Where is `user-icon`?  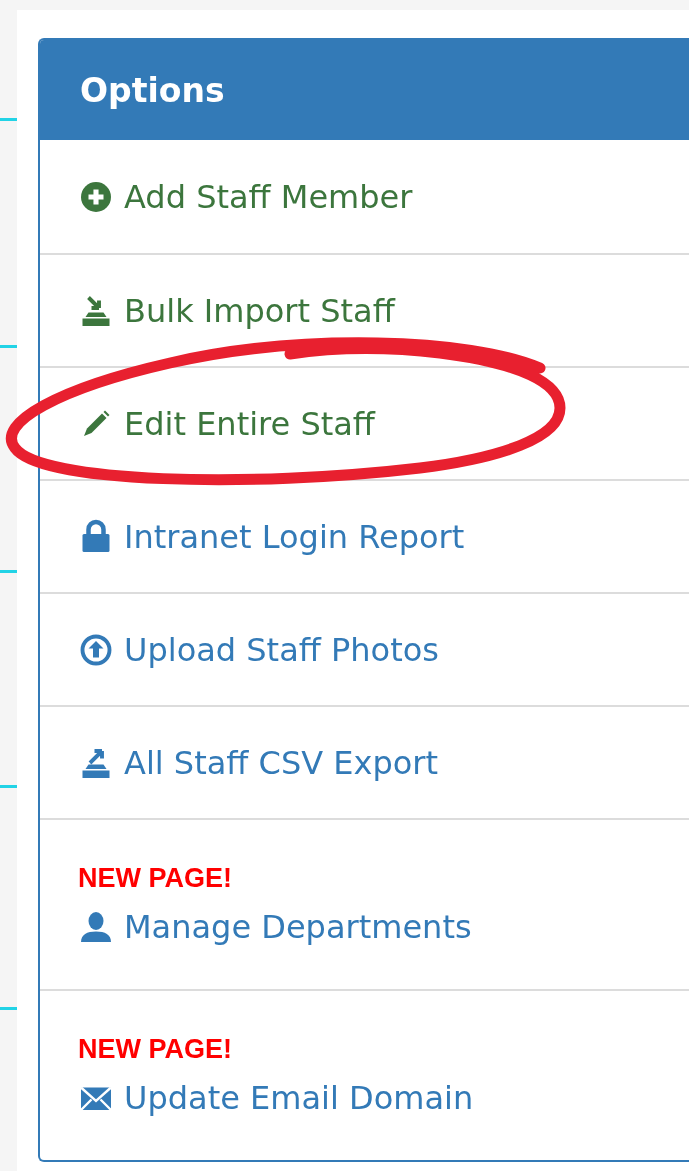
user-icon is located at coordinates (96, 927).